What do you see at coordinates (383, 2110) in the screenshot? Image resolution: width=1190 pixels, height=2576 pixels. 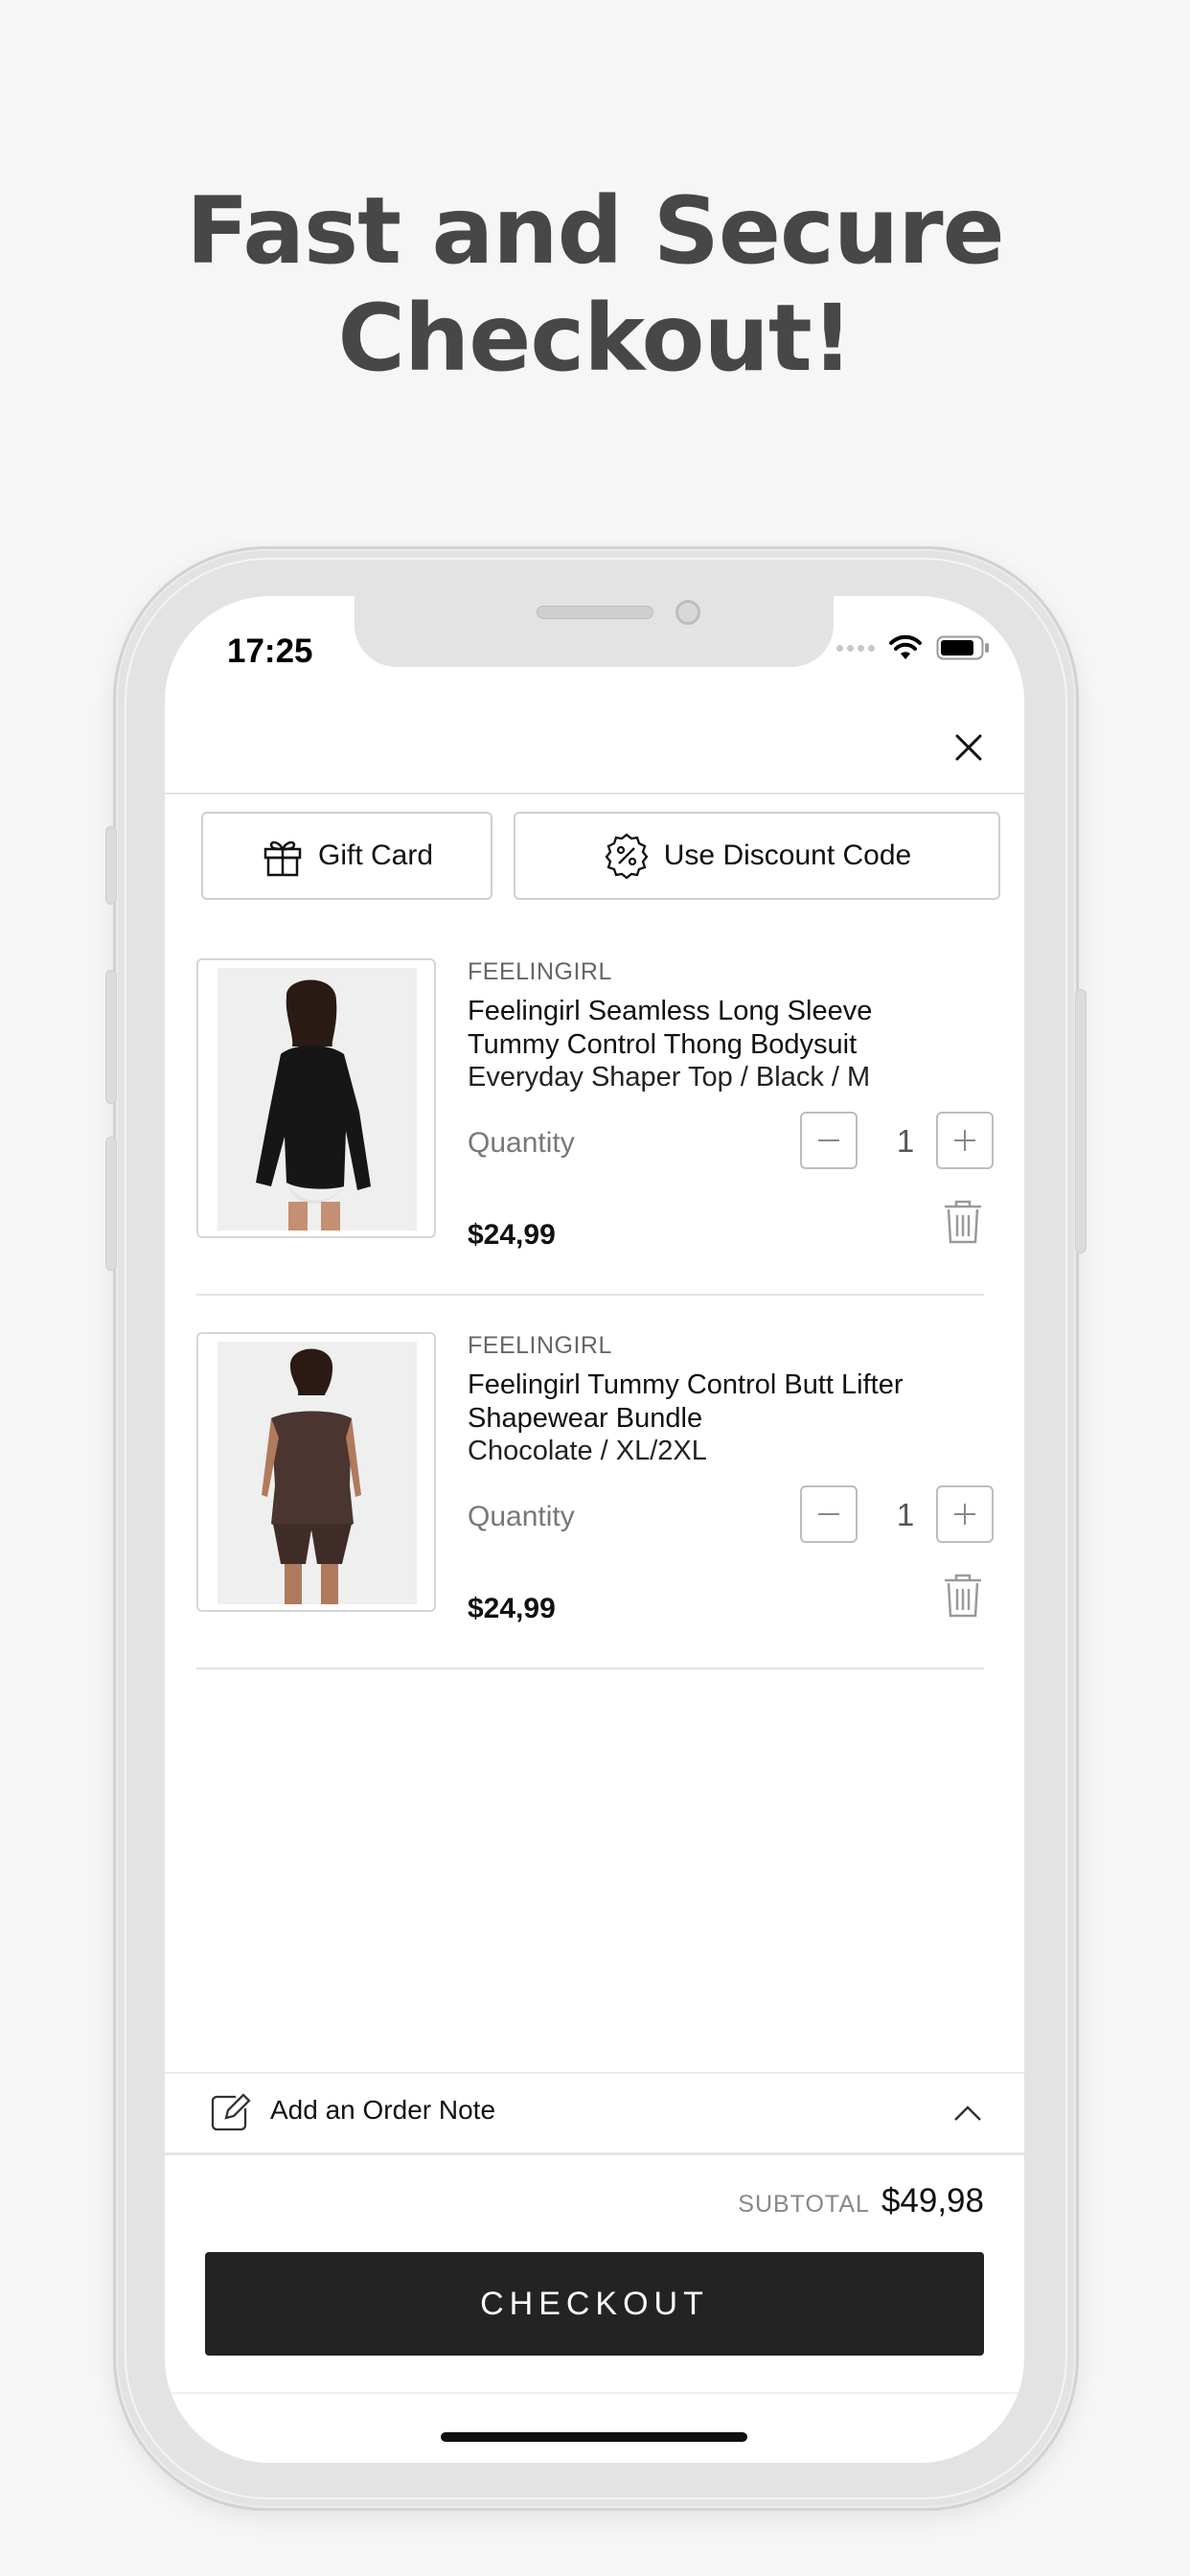 I see `order-note-label: Add an Order Note` at bounding box center [383, 2110].